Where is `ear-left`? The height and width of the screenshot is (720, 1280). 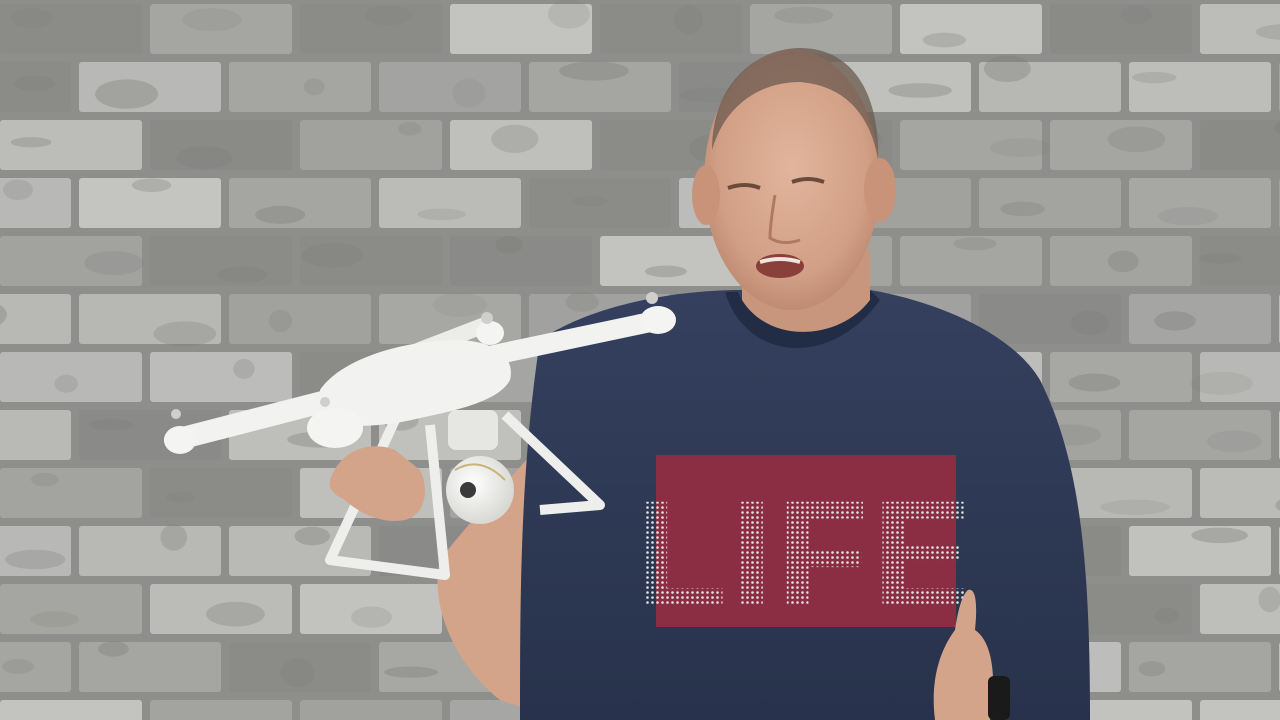
ear-left is located at coordinates (706, 195).